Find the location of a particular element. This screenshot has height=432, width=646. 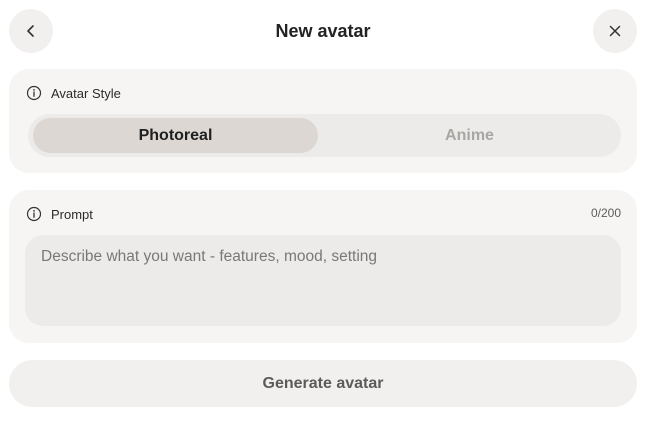

generate-avatar-button: Generate avatar is located at coordinates (323, 383).